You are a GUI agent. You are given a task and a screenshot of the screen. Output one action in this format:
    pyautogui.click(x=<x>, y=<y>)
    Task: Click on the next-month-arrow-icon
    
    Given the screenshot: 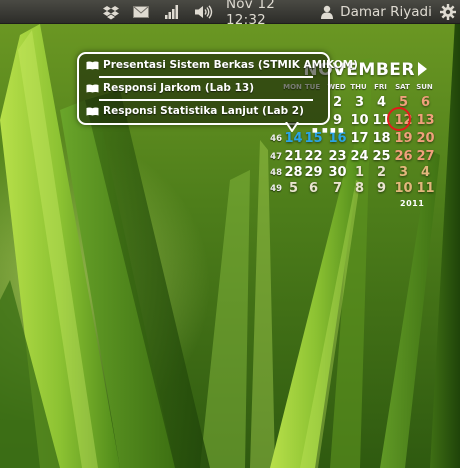 What is the action you would take?
    pyautogui.click(x=422, y=69)
    